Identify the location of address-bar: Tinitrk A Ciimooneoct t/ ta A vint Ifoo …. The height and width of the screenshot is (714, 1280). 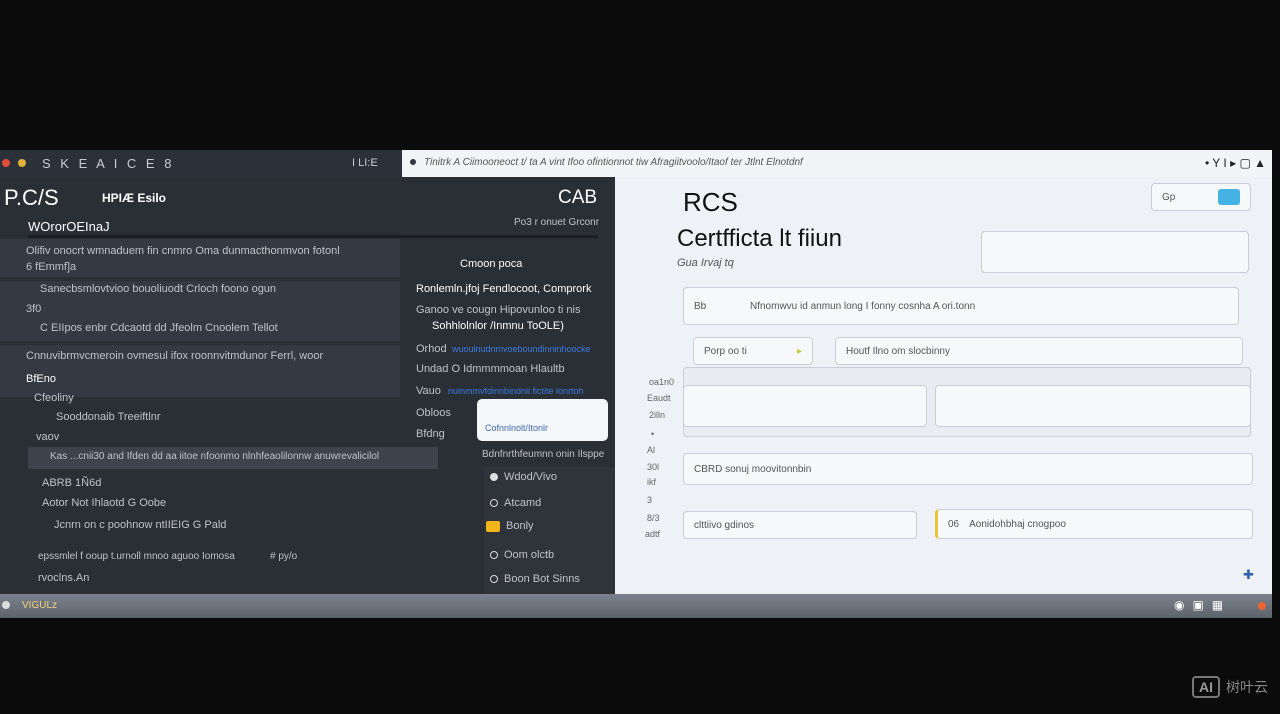
(837, 163).